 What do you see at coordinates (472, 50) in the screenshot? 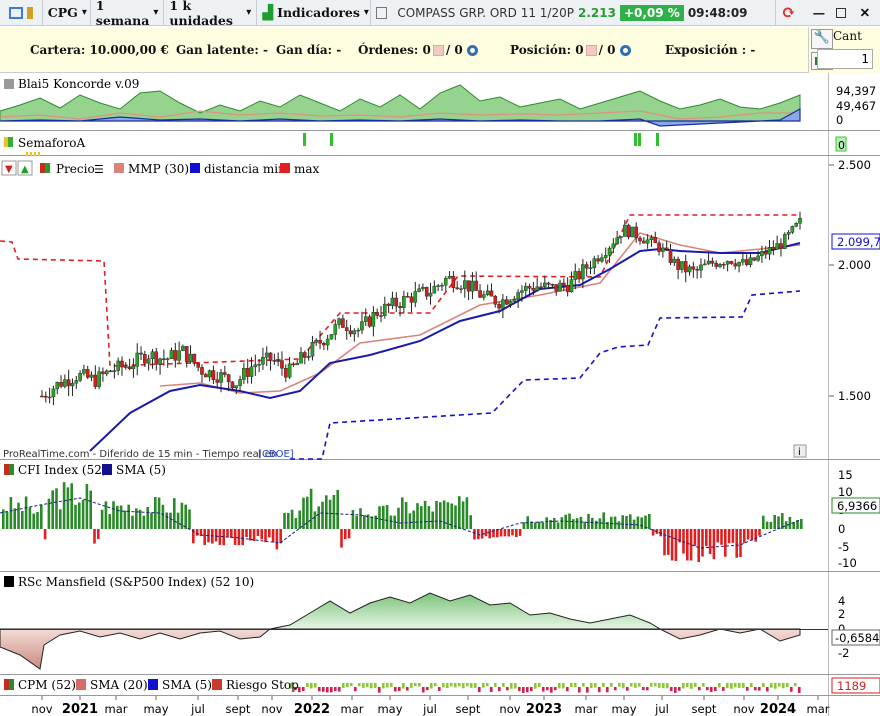
I see `orders-settings-icon` at bounding box center [472, 50].